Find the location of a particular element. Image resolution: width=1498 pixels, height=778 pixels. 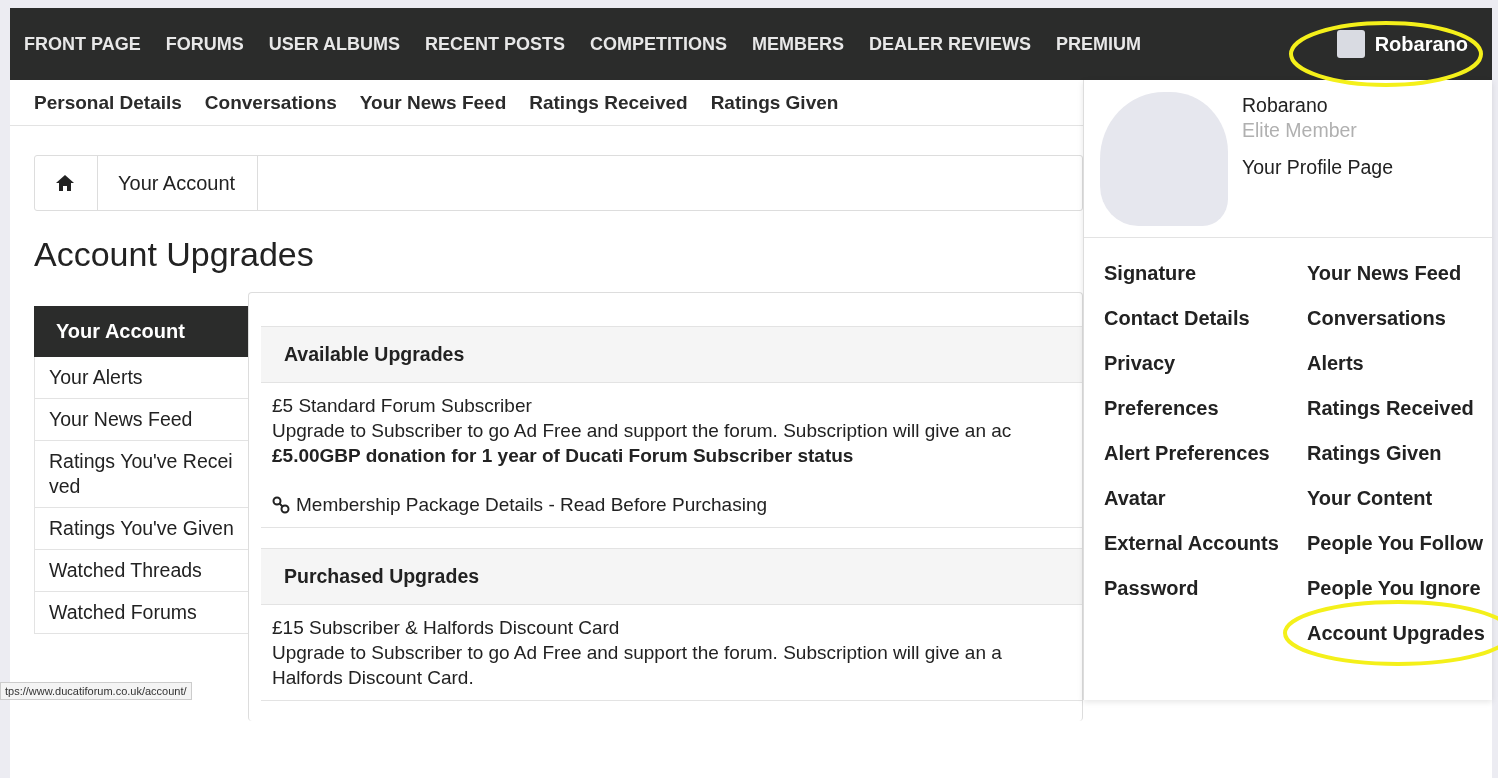

upgrade-title: £5 Standard Forum Subscriber is located at coordinates (402, 406).